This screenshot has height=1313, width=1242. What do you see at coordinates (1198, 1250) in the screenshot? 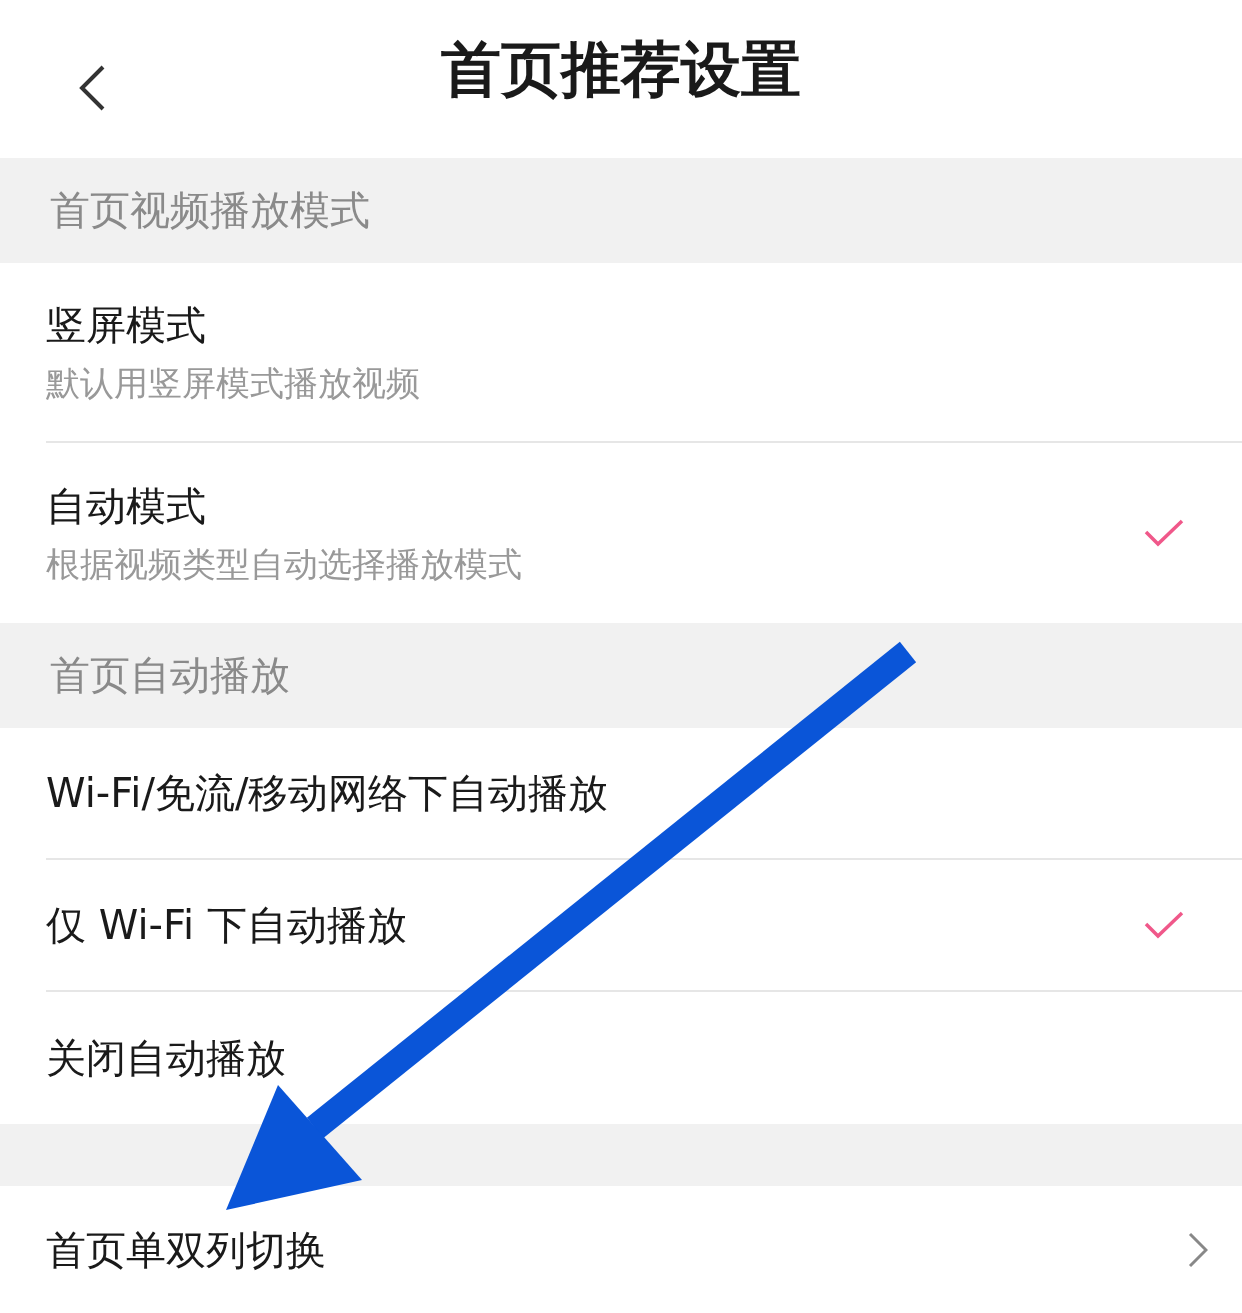
I see `chevron-right-icon` at bounding box center [1198, 1250].